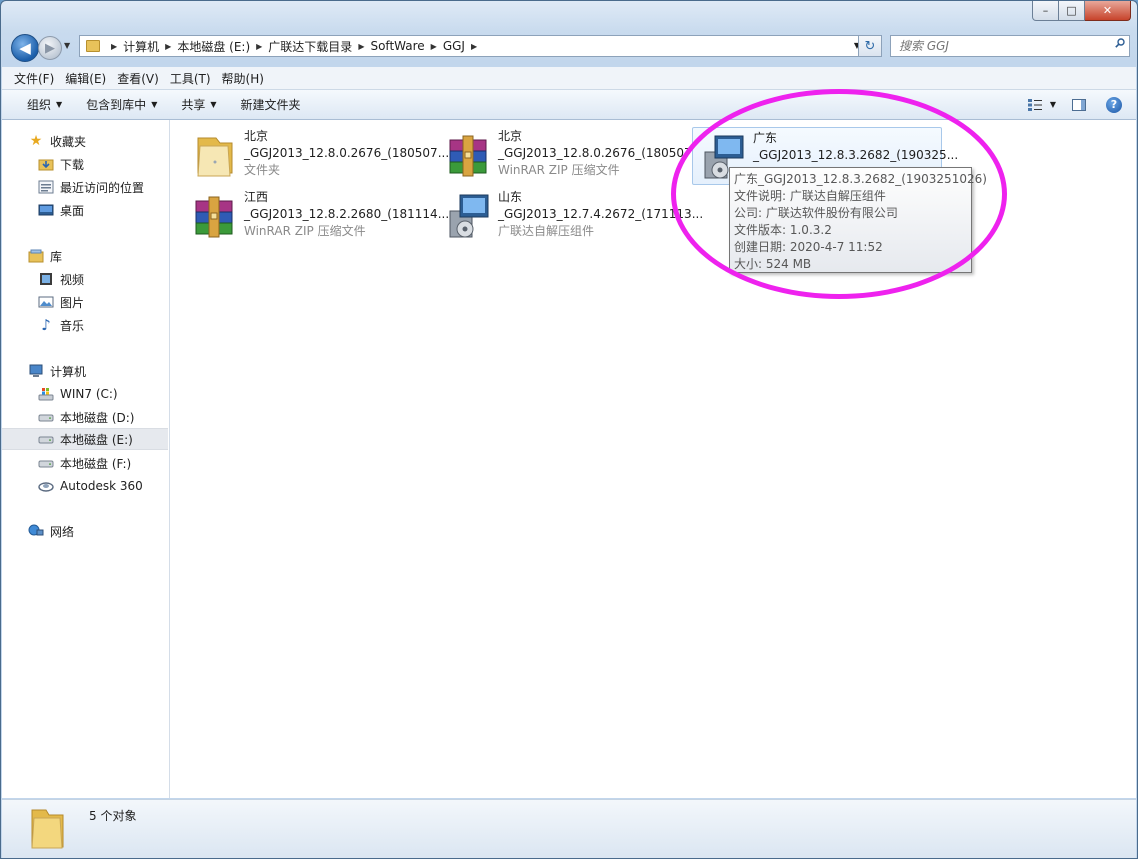 The width and height of the screenshot is (1138, 859). What do you see at coordinates (46, 279) in the screenshot?
I see `video-icon` at bounding box center [46, 279].